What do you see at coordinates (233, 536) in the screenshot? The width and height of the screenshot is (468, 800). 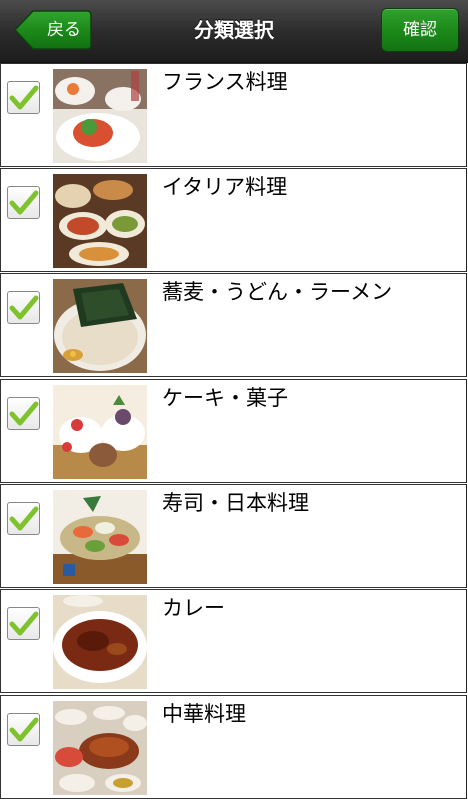 I see `category-row-sushi: 寿司・日本料理` at bounding box center [233, 536].